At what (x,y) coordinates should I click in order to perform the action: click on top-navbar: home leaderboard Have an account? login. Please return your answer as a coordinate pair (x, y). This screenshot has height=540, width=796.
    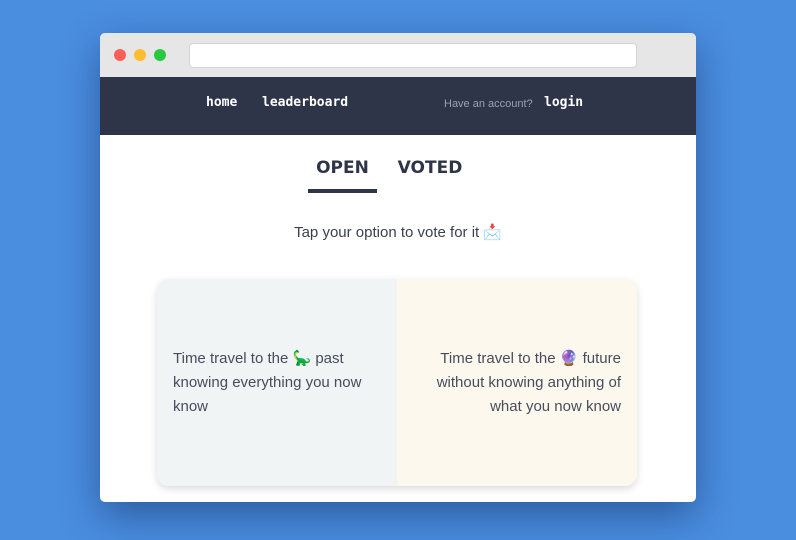
    Looking at the image, I should click on (398, 106).